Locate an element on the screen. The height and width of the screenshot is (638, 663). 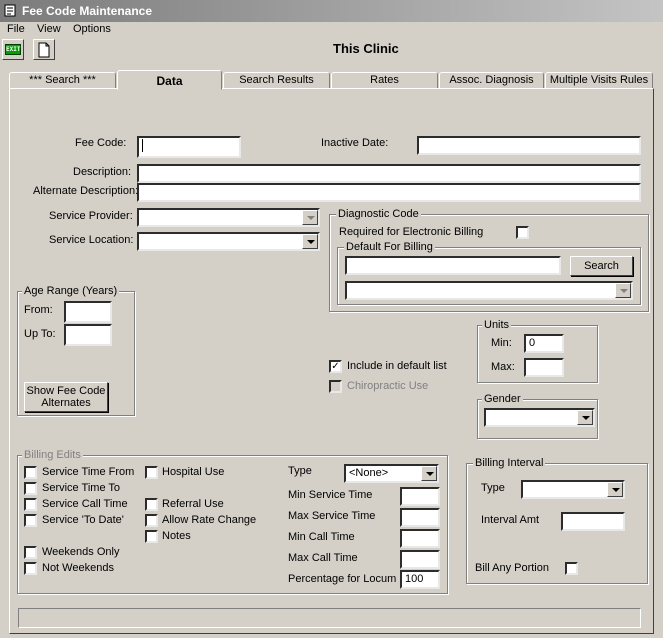
exit-button: EXIT is located at coordinates (13, 49).